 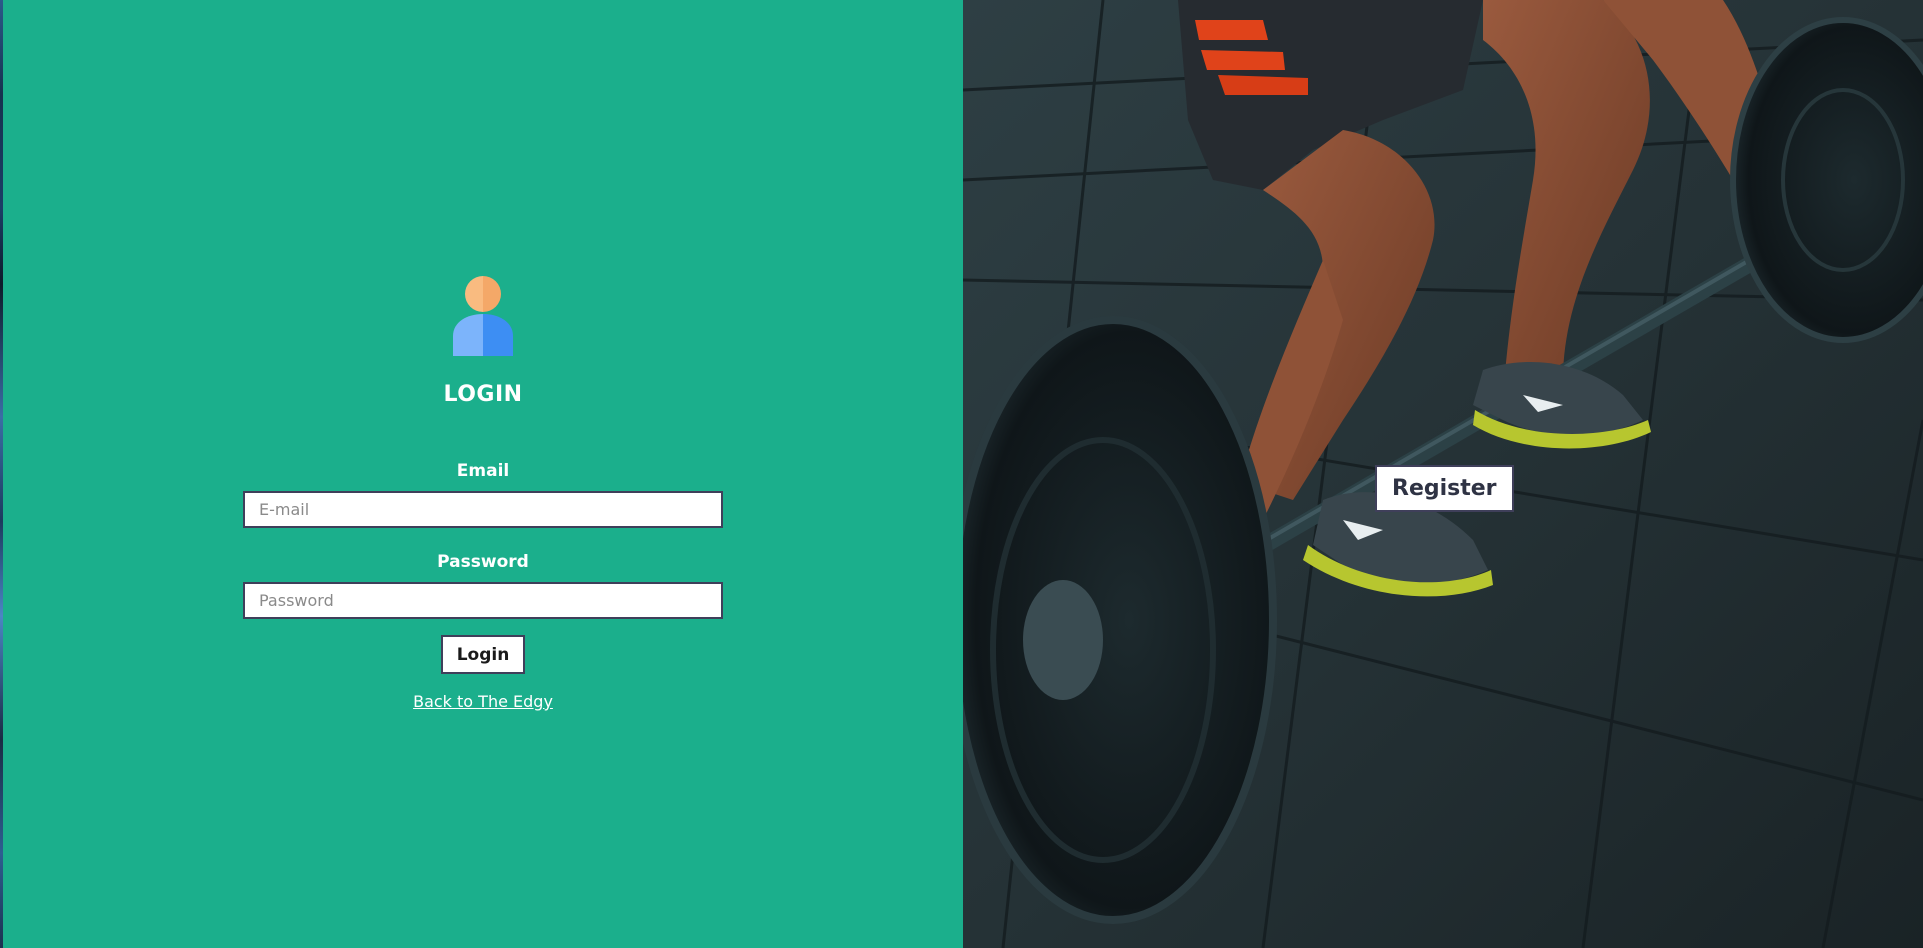 I want to click on window-edge, so click(x=1, y=474).